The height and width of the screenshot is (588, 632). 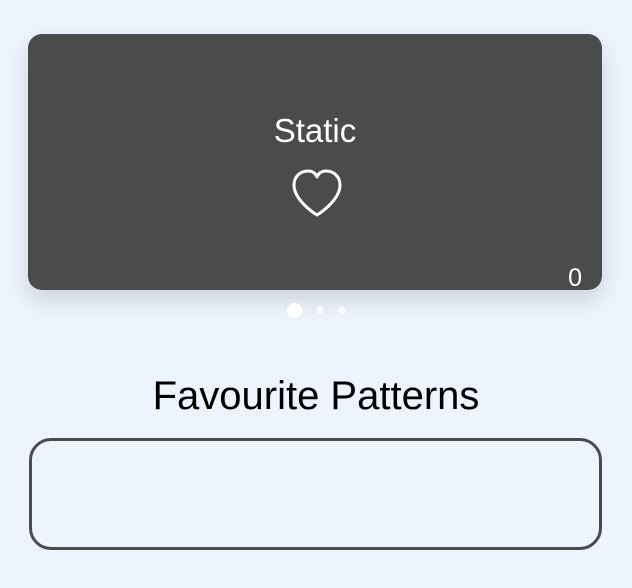 I want to click on carousel-pagination, so click(x=316, y=310).